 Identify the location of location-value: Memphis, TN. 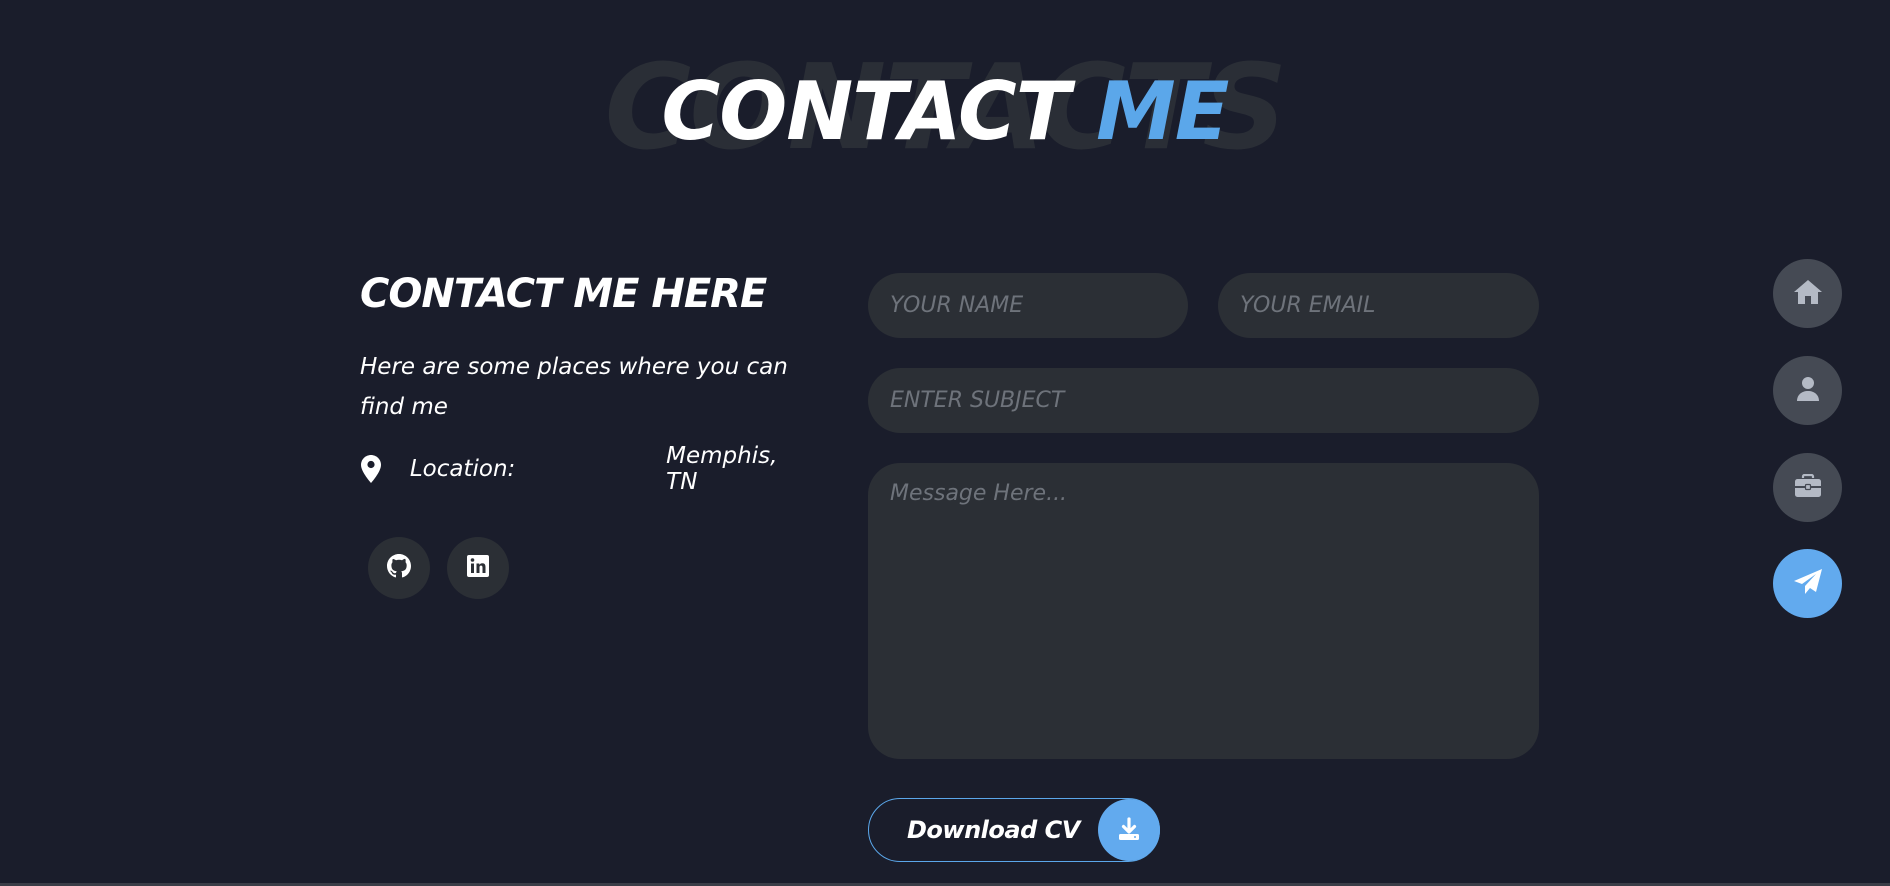
(722, 469).